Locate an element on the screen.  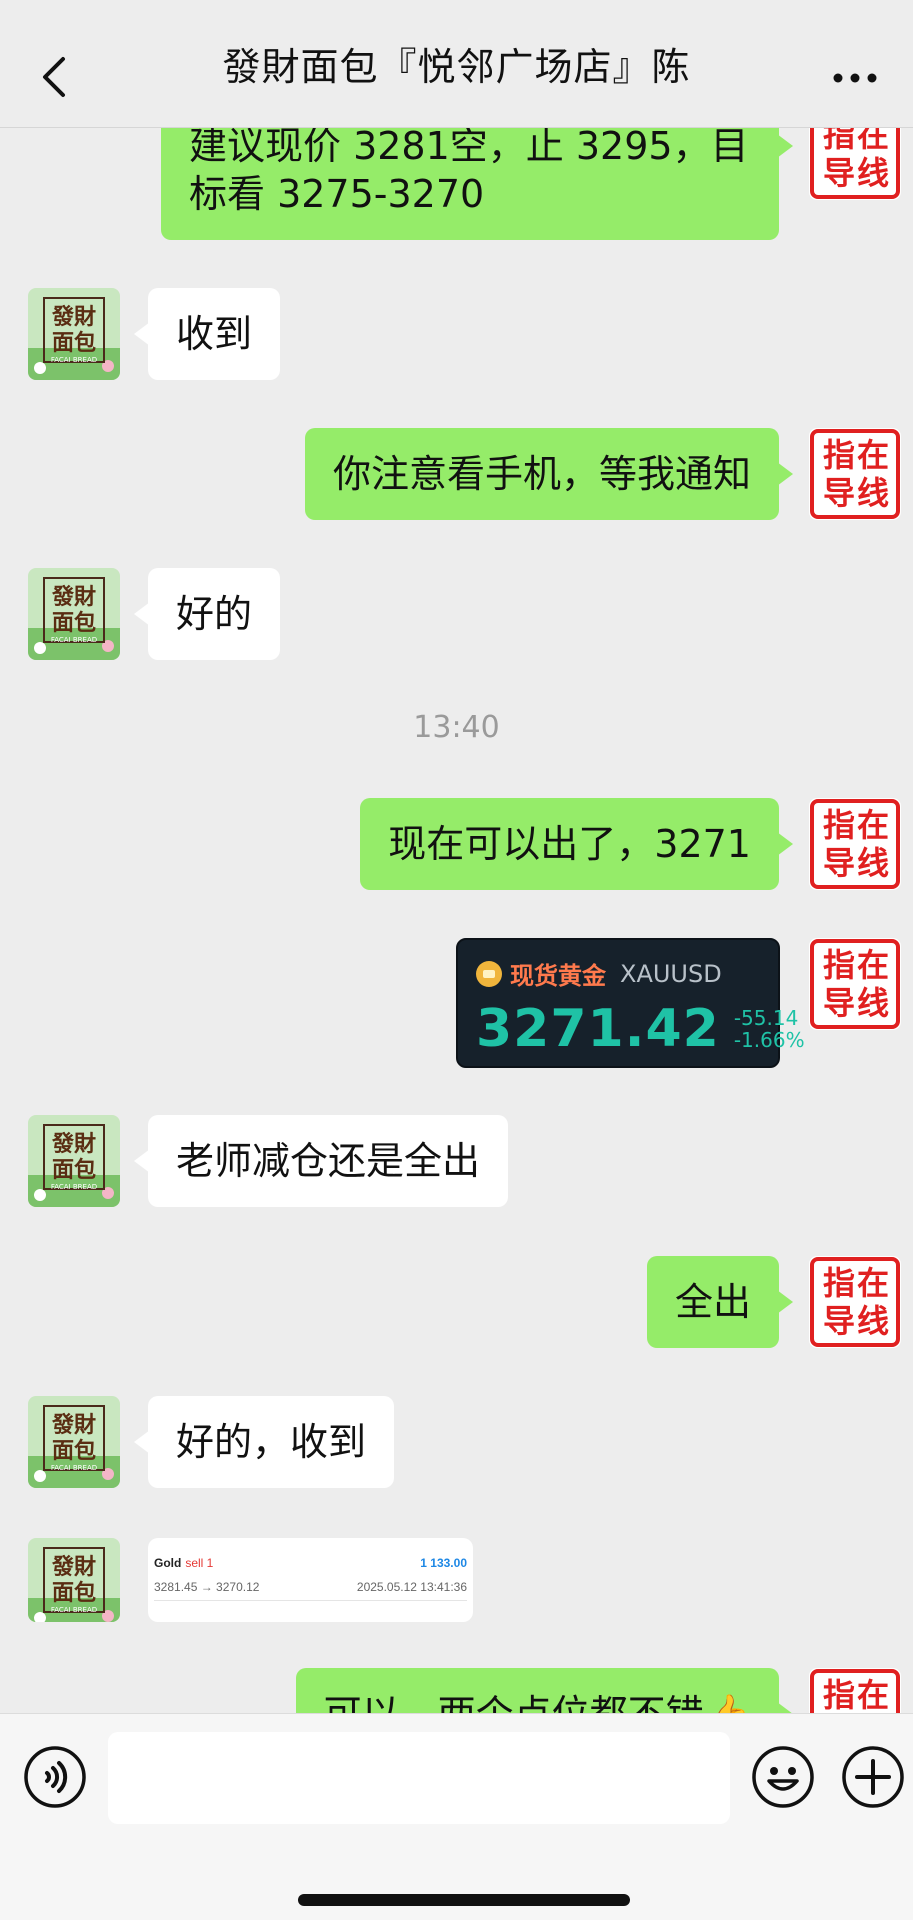
trade-datetime: 2025.05.12 13:41:36 is located at coordinates (411, 1587).